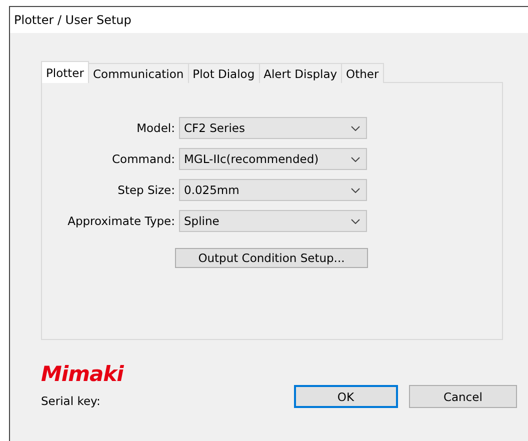 This screenshot has height=441, width=528. I want to click on field-label: Step Size:, so click(146, 190).